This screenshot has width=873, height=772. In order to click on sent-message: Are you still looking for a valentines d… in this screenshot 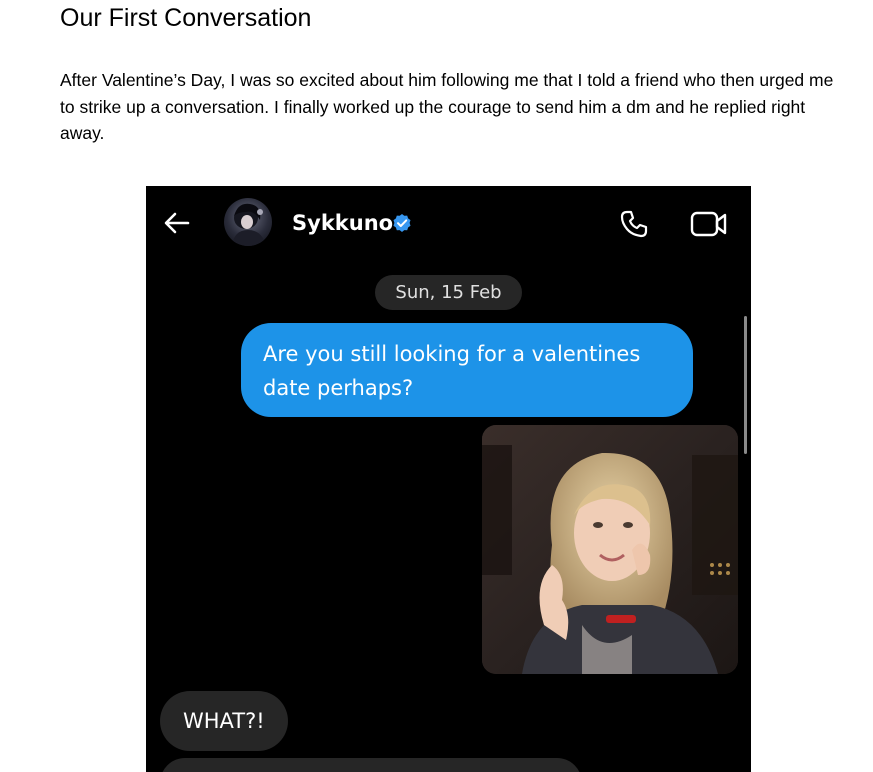, I will do `click(467, 370)`.